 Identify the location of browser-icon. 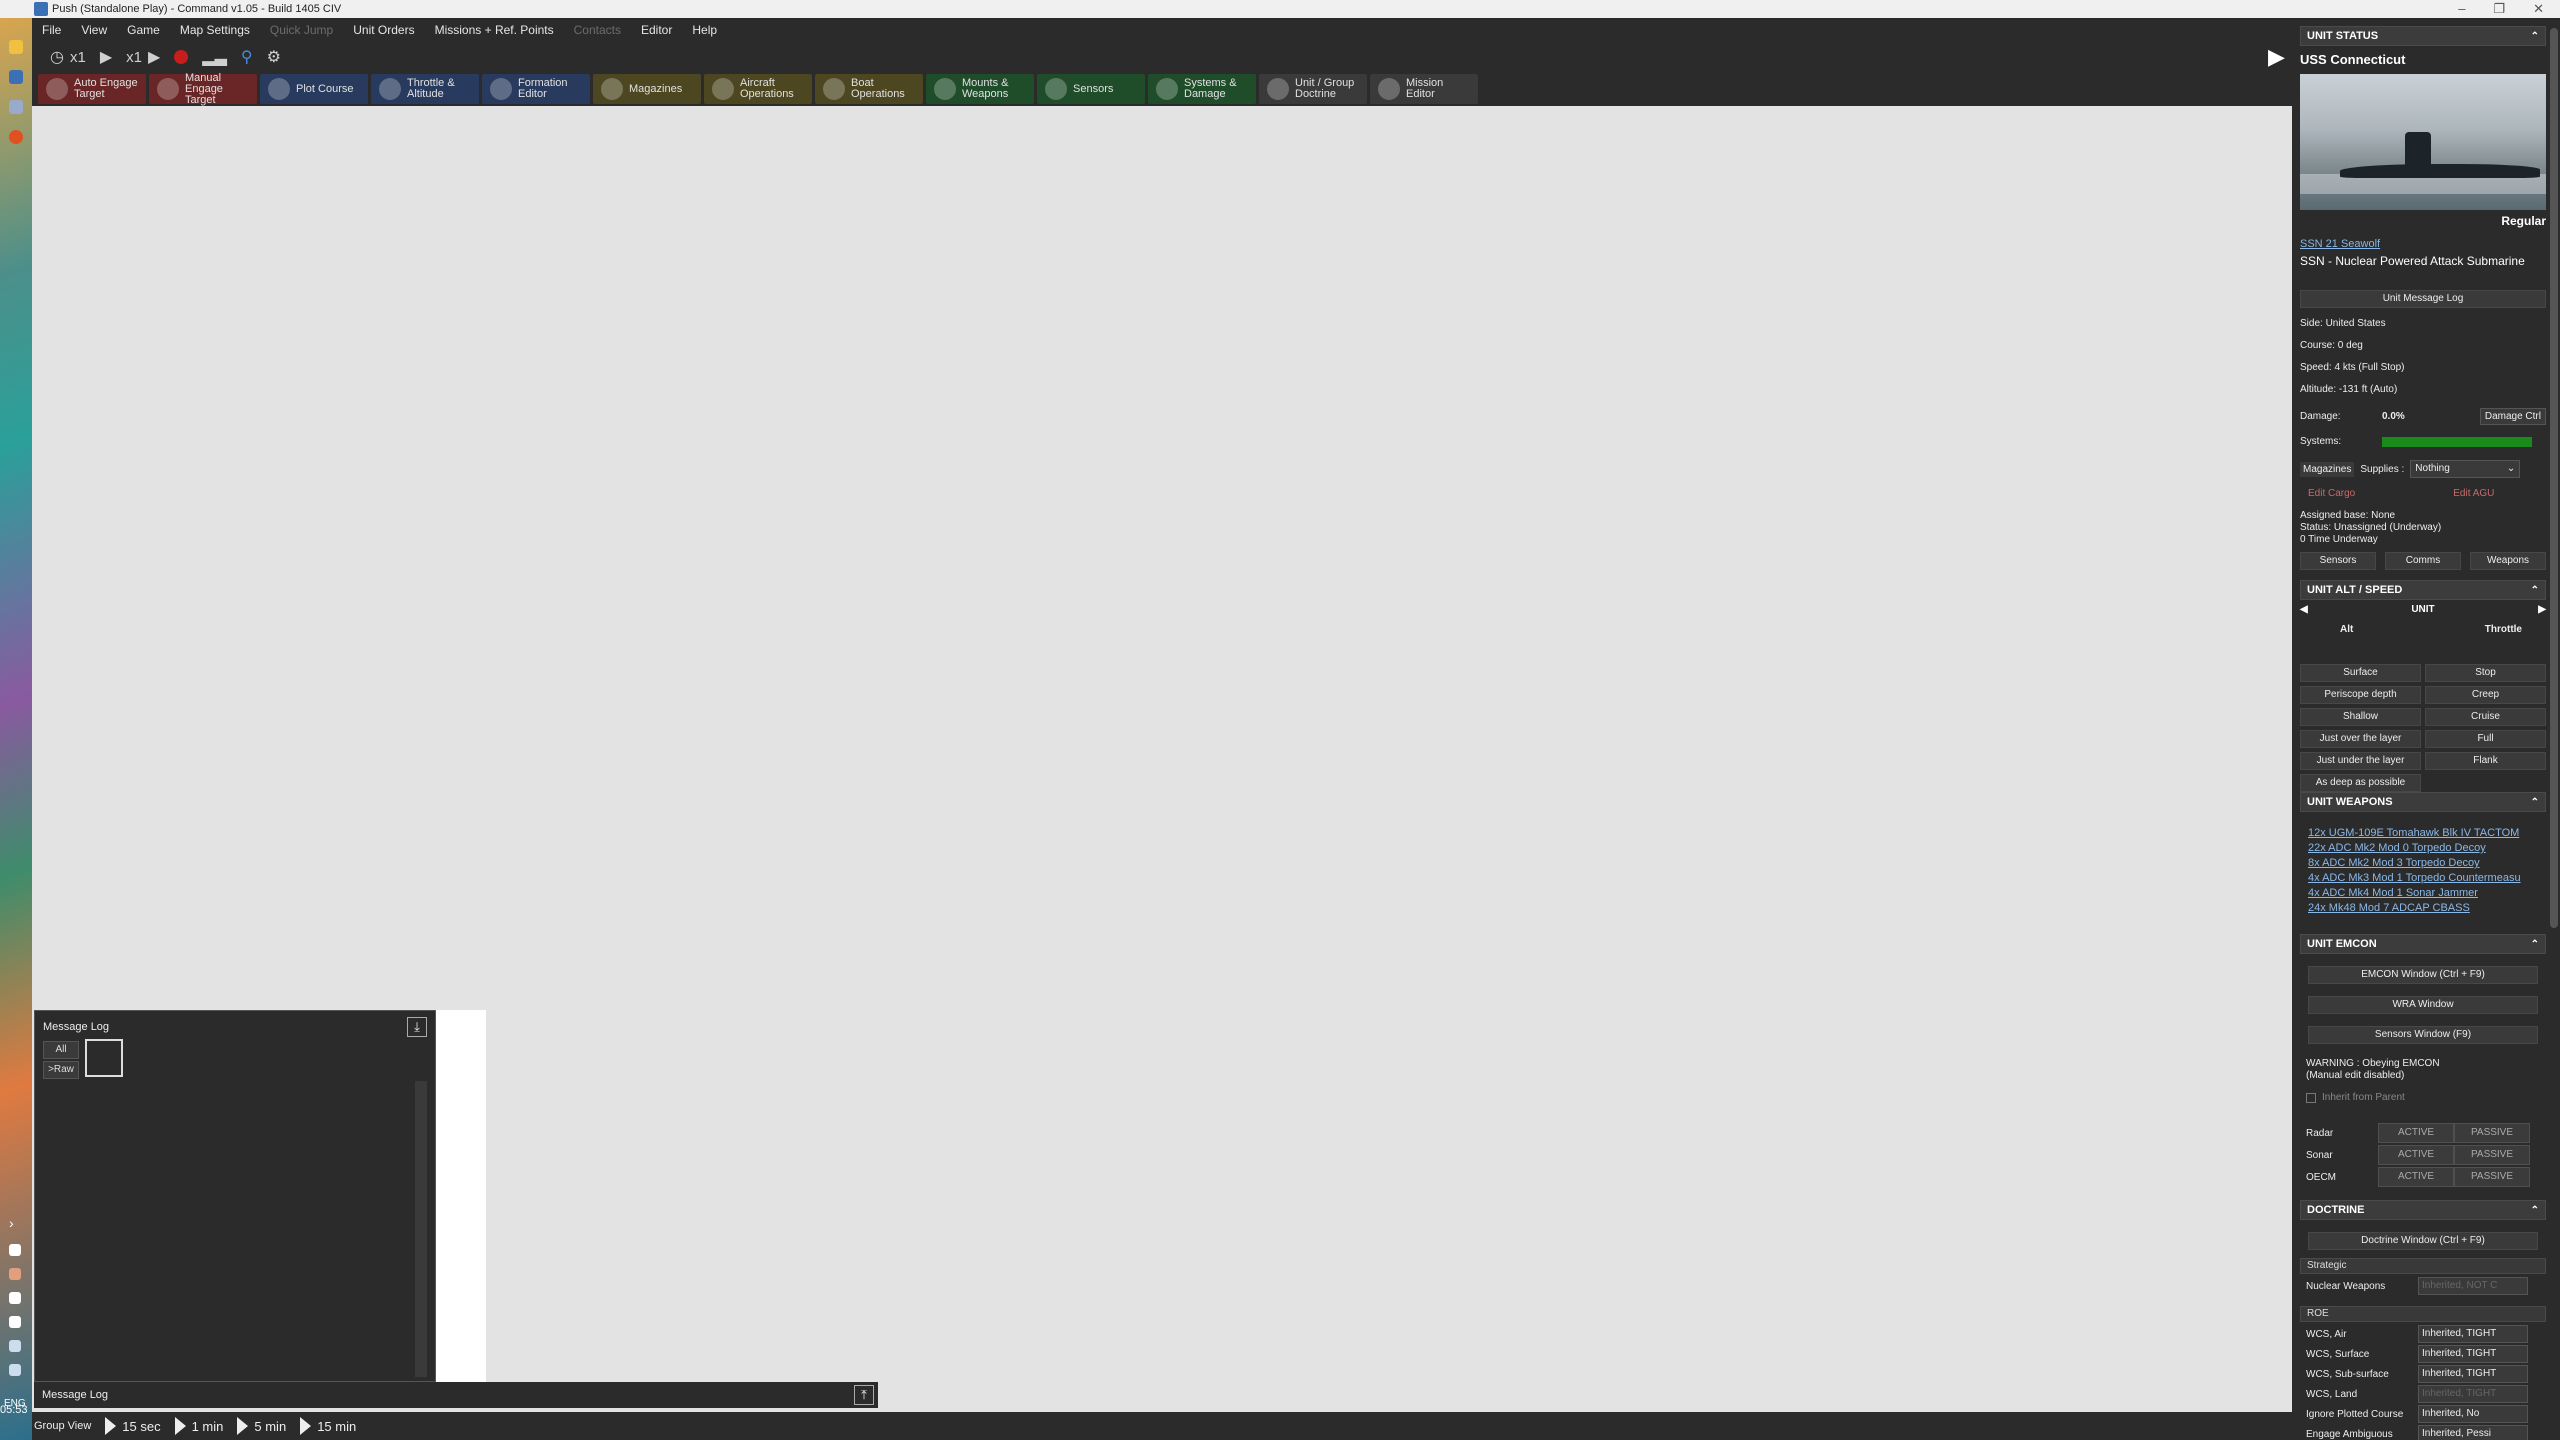
(16, 137).